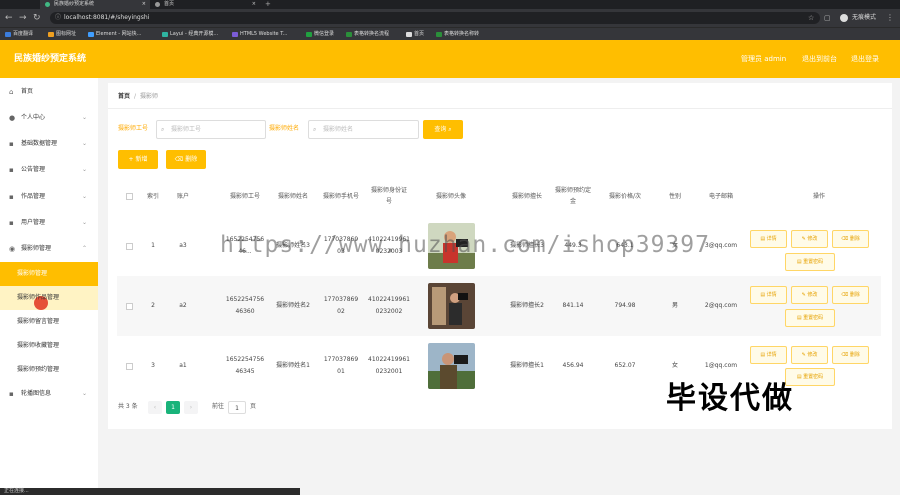 The image size is (900, 495). I want to click on pagination-total: 共 3 条, so click(128, 406).